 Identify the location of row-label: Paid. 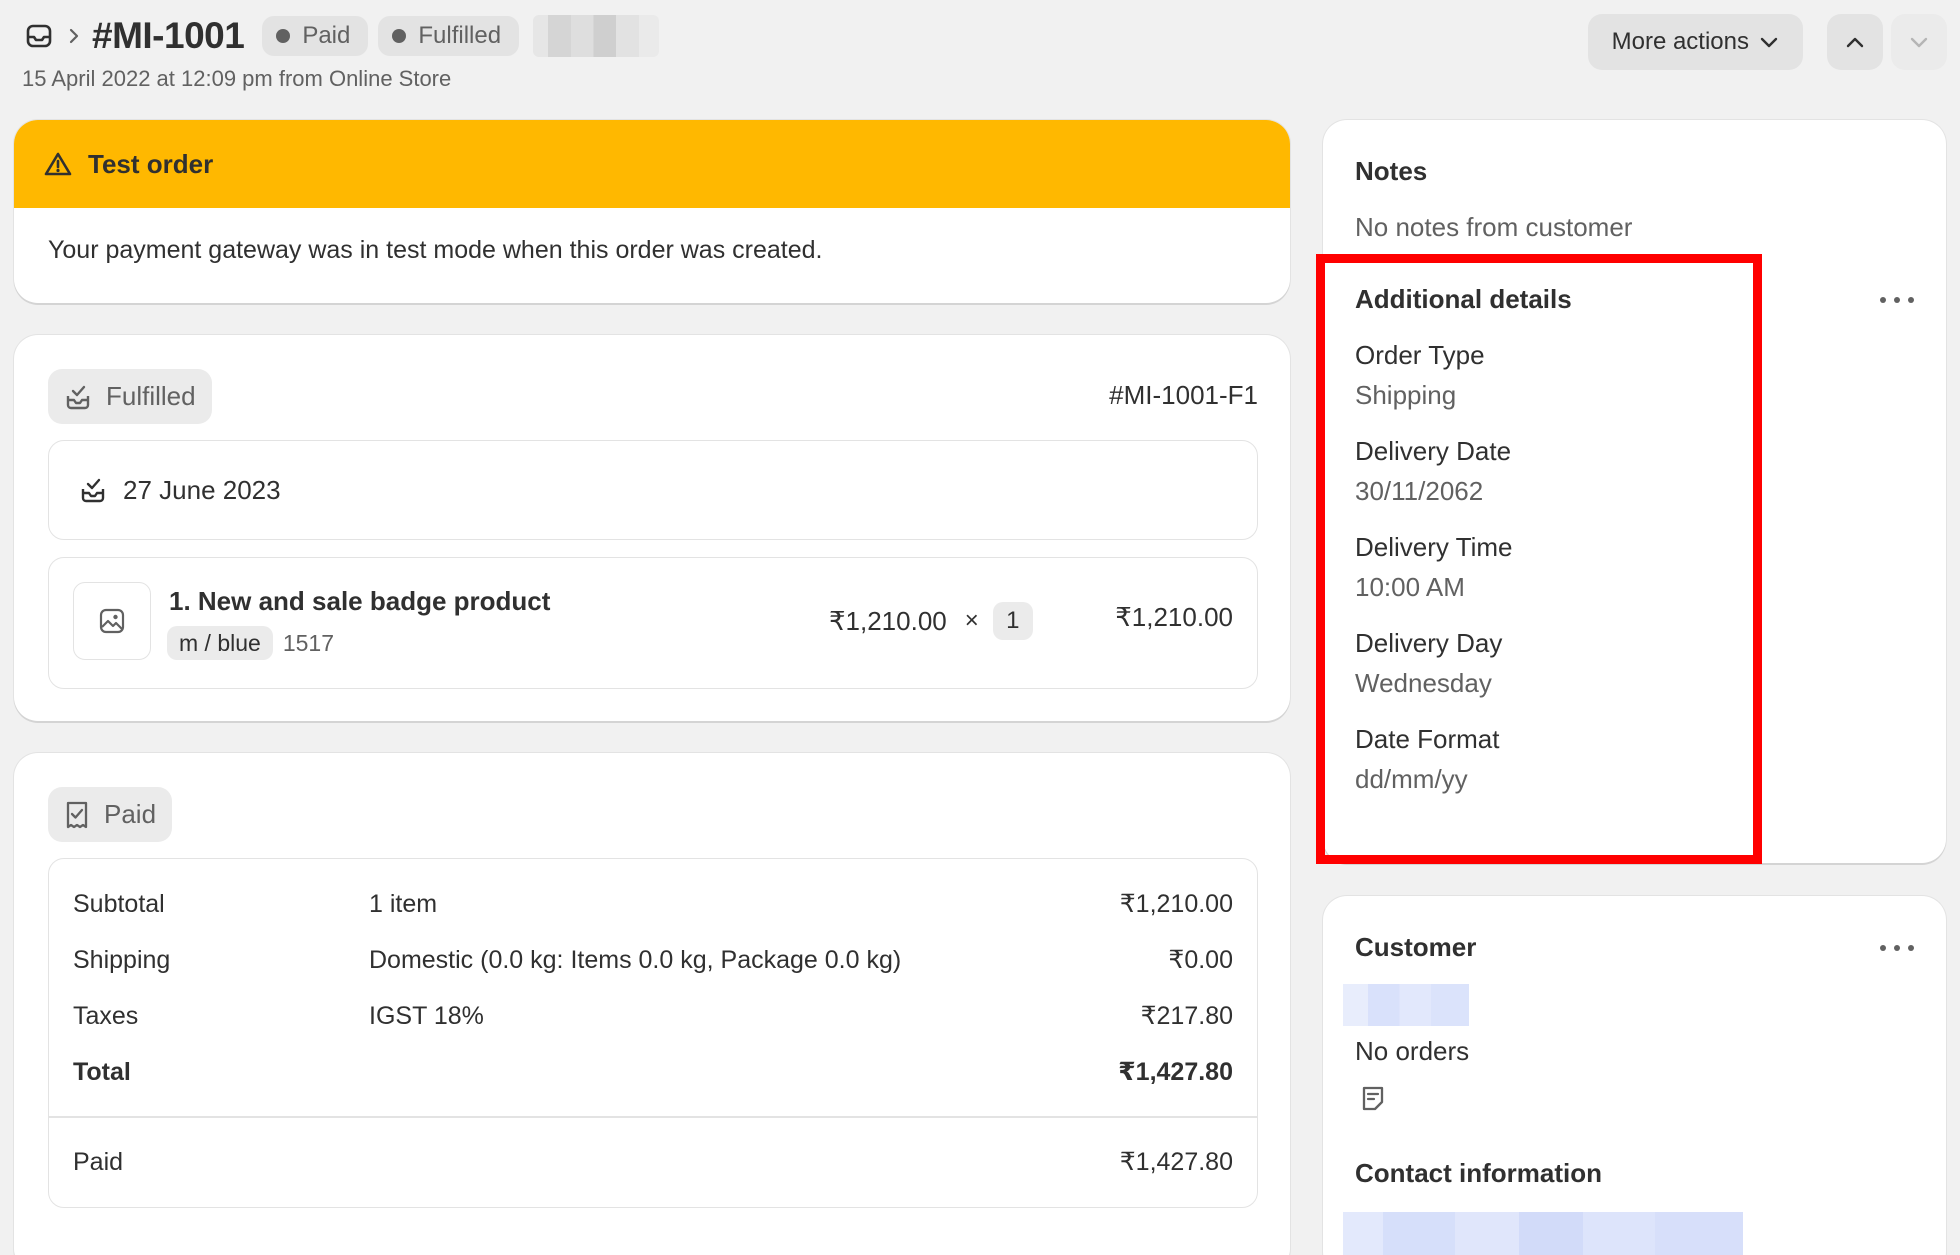
(98, 1161).